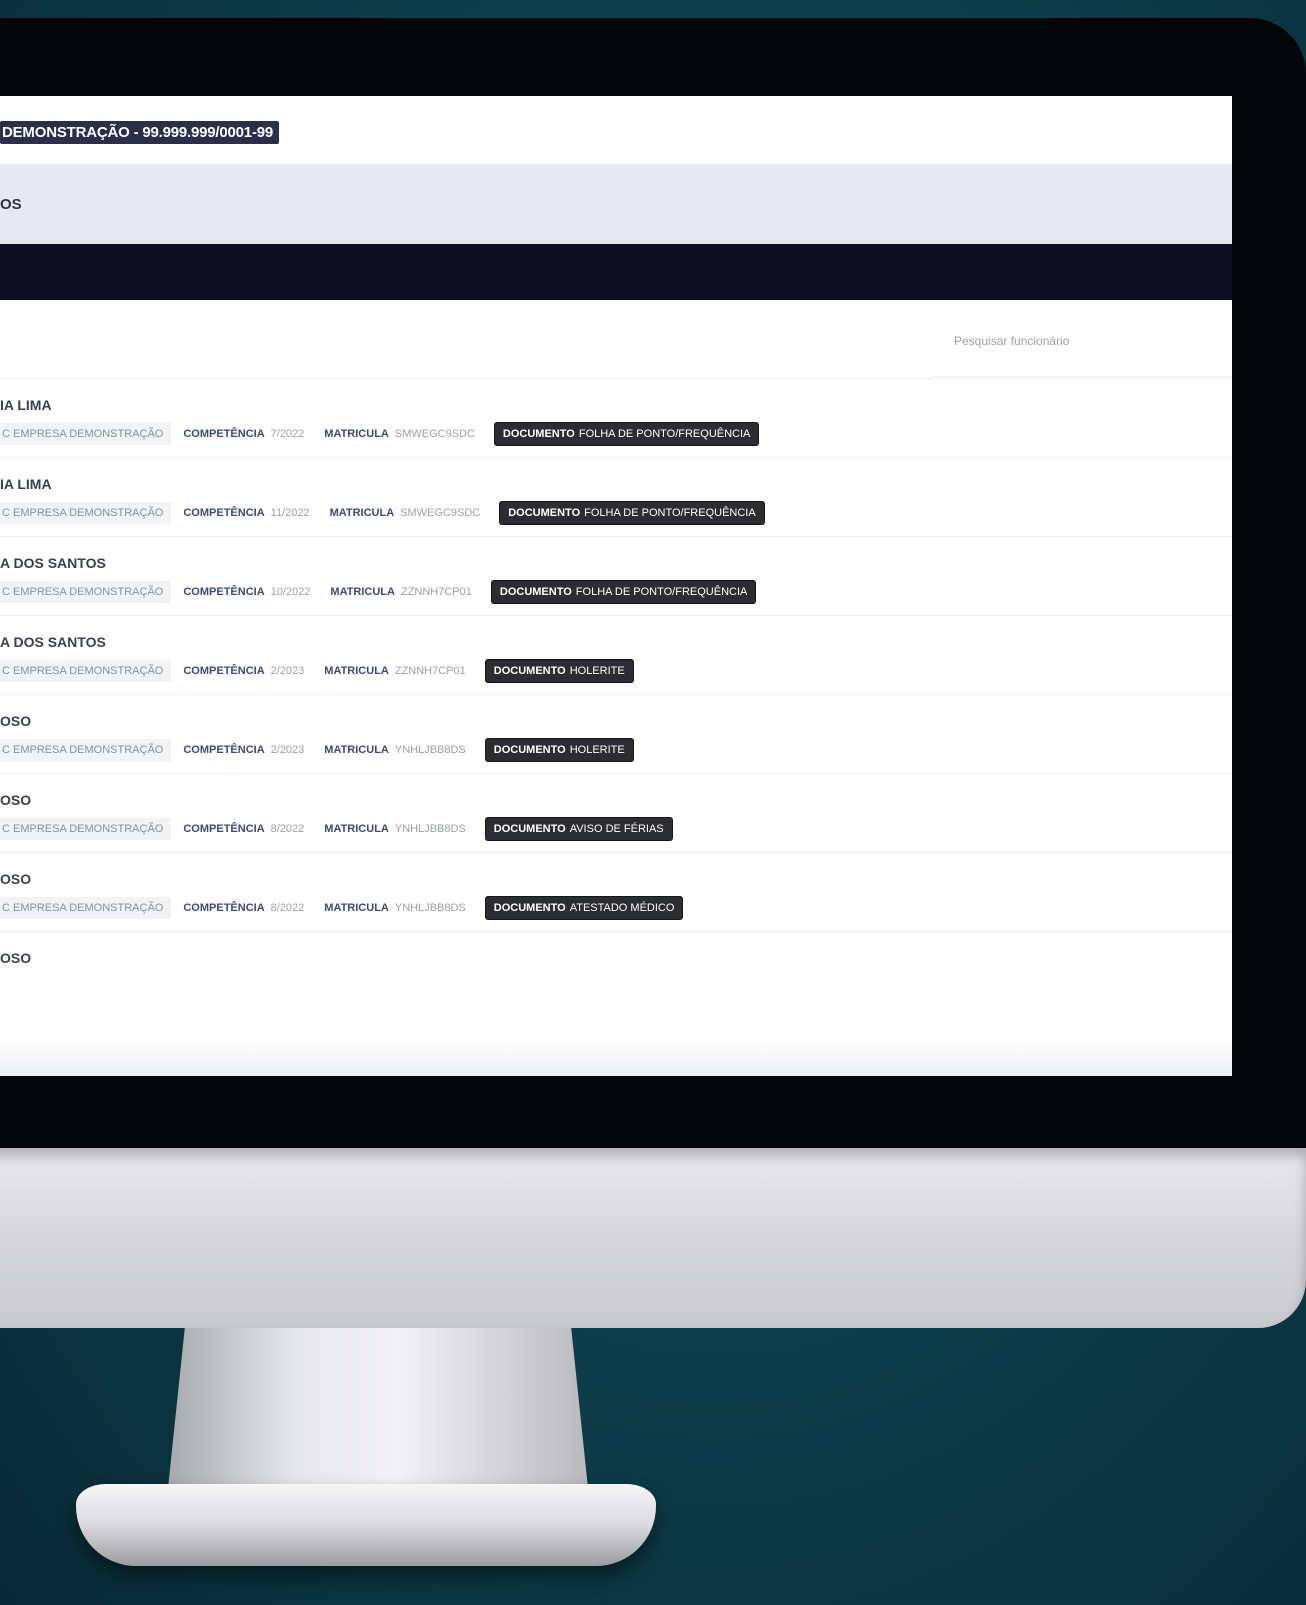 This screenshot has height=1605, width=1306. I want to click on search-placeholder: Pesquisar funcionário, so click(1012, 341).